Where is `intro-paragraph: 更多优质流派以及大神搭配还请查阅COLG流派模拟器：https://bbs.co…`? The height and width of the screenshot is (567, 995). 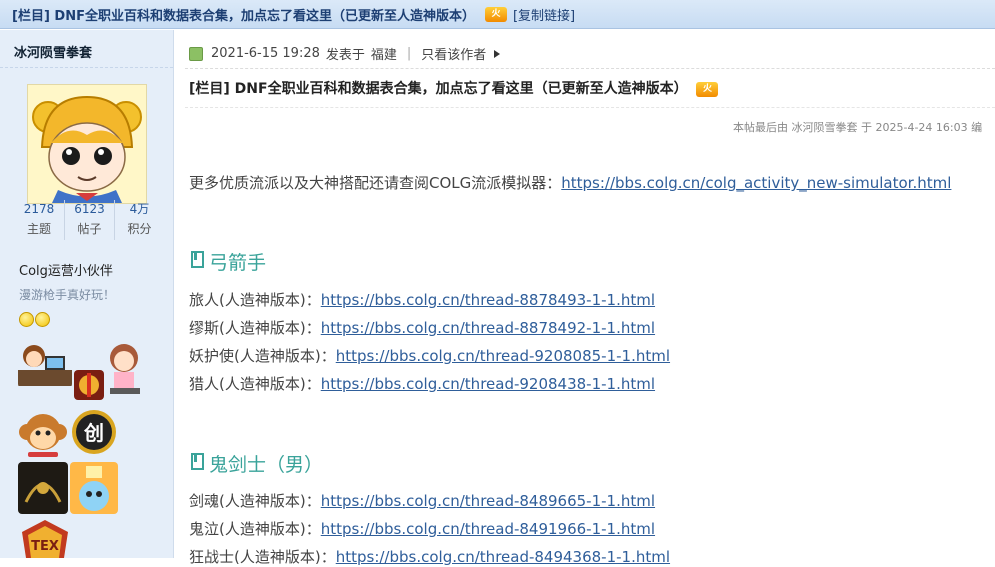 intro-paragraph: 更多优质流派以及大神搭配还请查阅COLG流派模拟器：https://bbs.co… is located at coordinates (570, 182).